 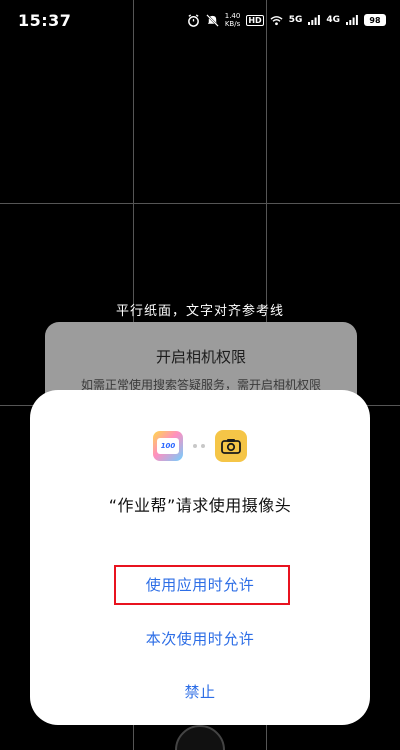 What do you see at coordinates (375, 20) in the screenshot?
I see `battery-indicator: 98` at bounding box center [375, 20].